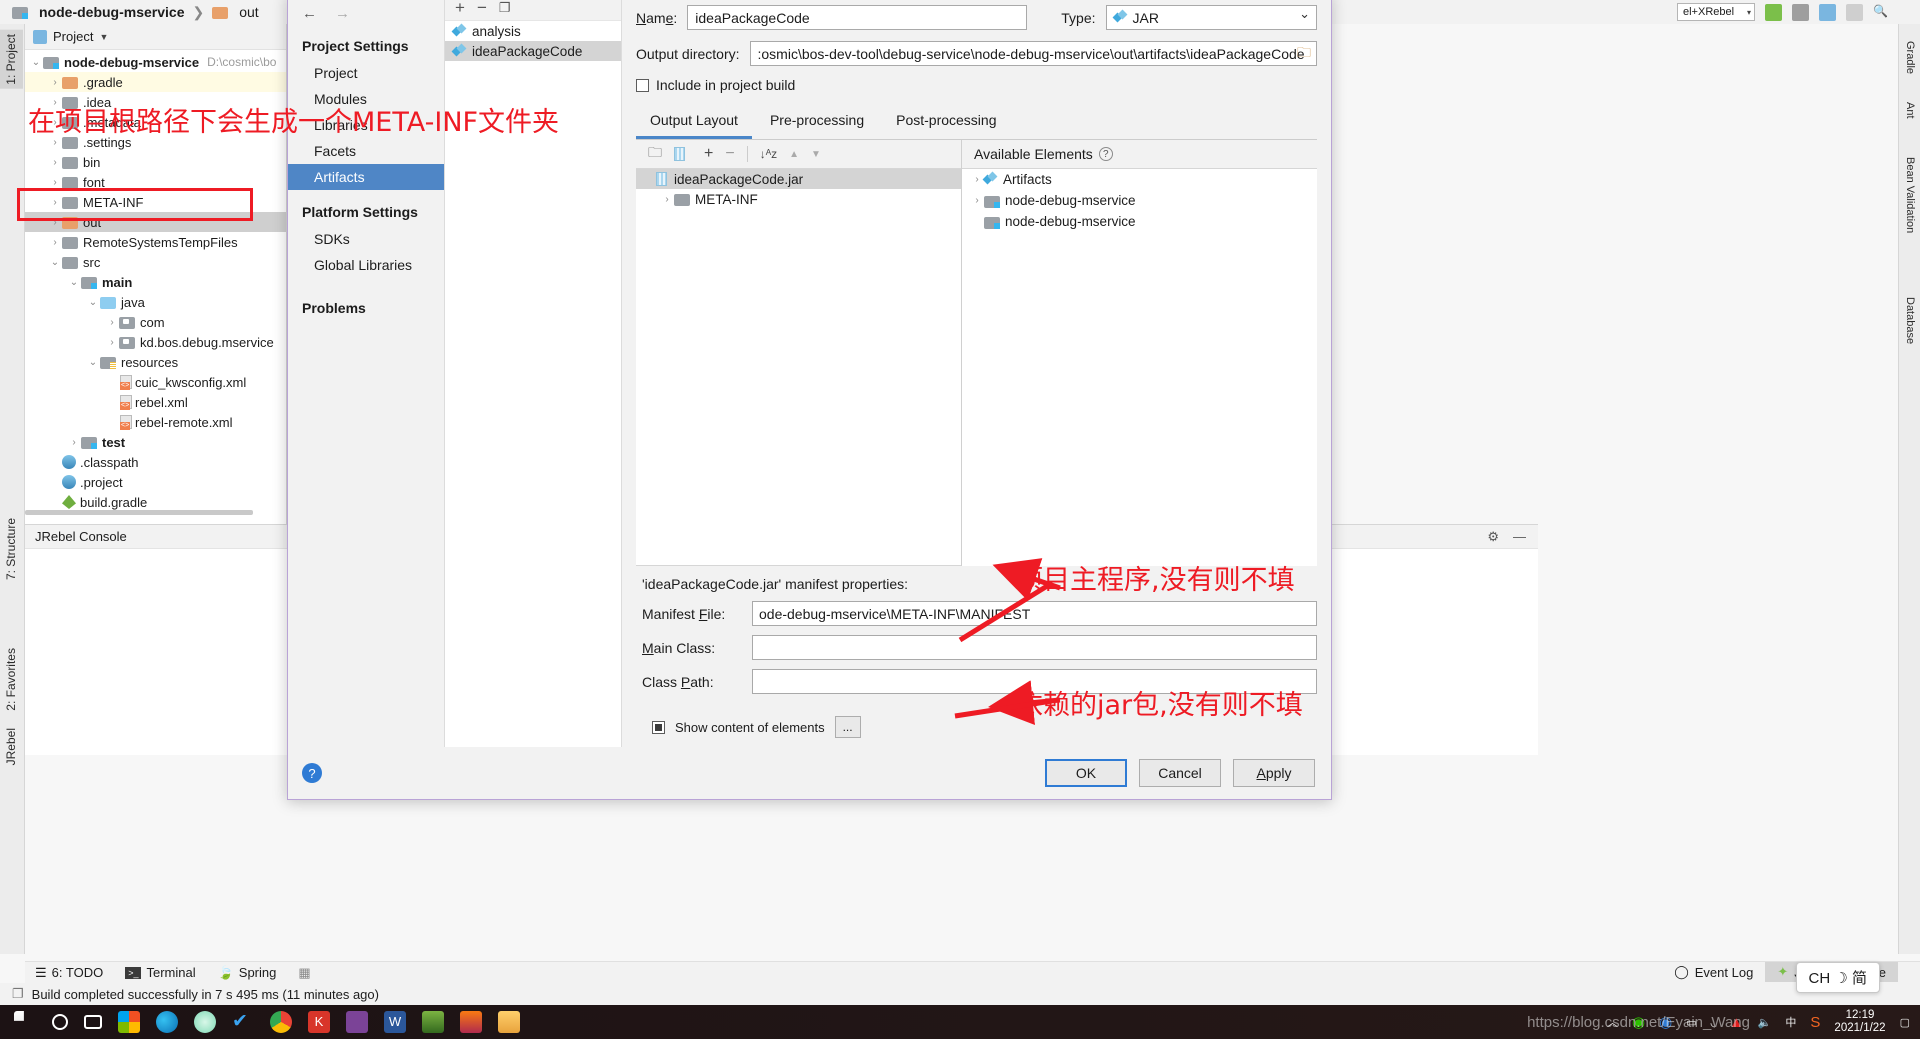 The image size is (1920, 1039). I want to click on available-element-artifacts: › Artifacts, so click(1139, 179).